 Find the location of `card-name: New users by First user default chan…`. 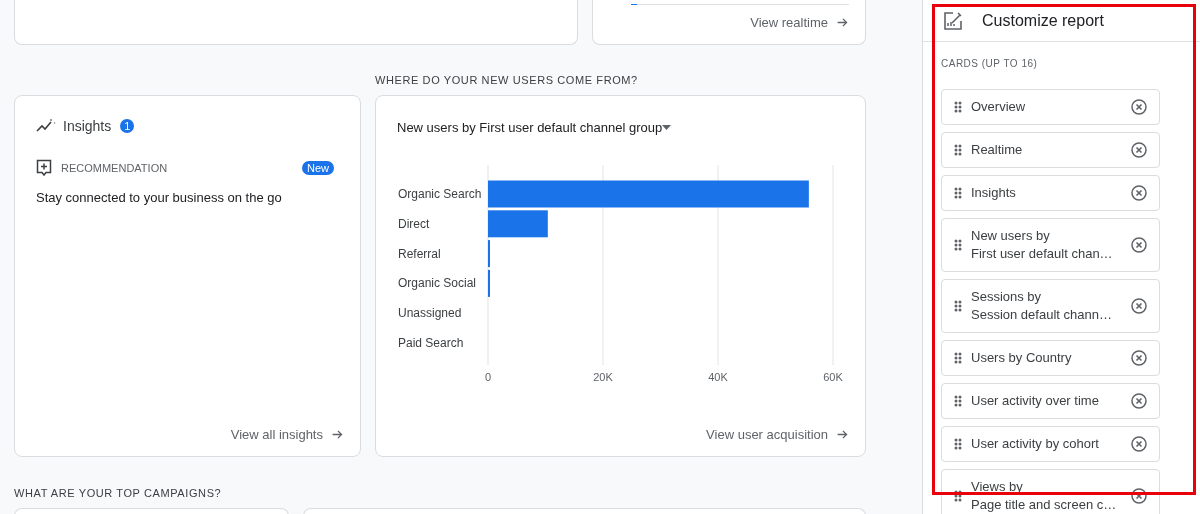

card-name: New users by First user default chan… is located at coordinates (1042, 245).